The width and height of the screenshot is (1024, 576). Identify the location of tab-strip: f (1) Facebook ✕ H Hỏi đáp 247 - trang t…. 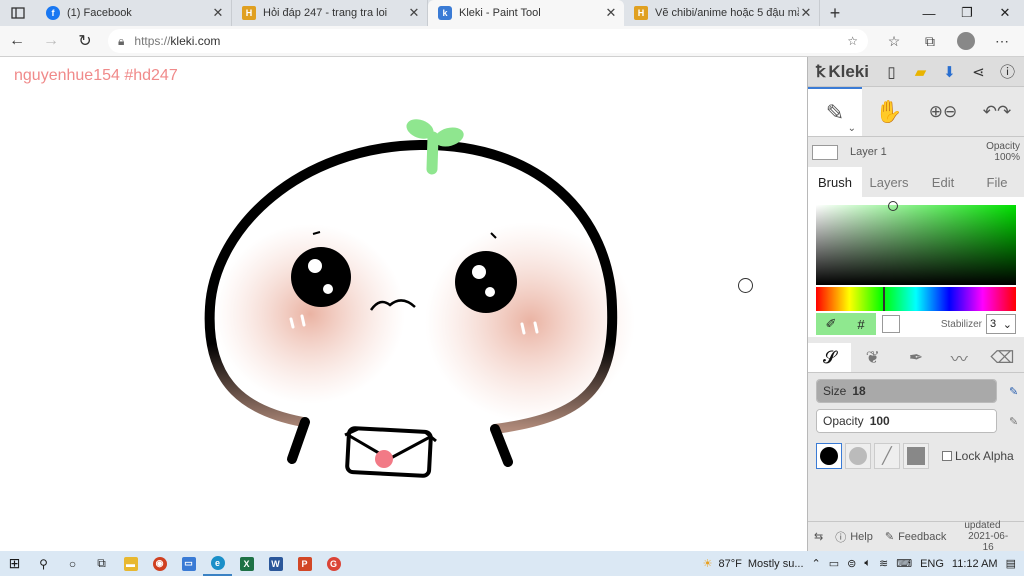
(512, 13).